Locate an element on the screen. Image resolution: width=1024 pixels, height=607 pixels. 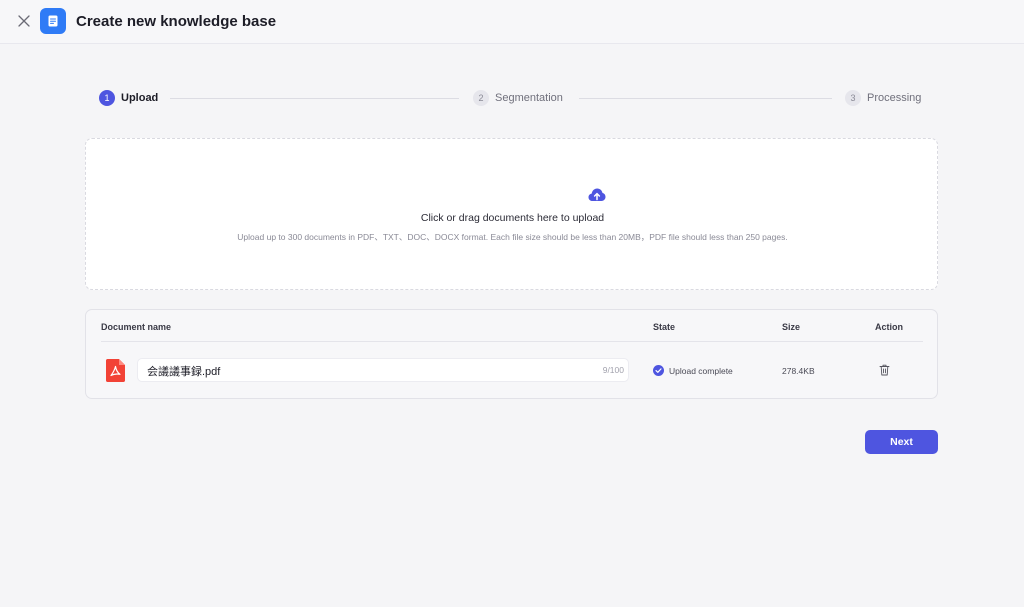
next-button: Next is located at coordinates (901, 442).